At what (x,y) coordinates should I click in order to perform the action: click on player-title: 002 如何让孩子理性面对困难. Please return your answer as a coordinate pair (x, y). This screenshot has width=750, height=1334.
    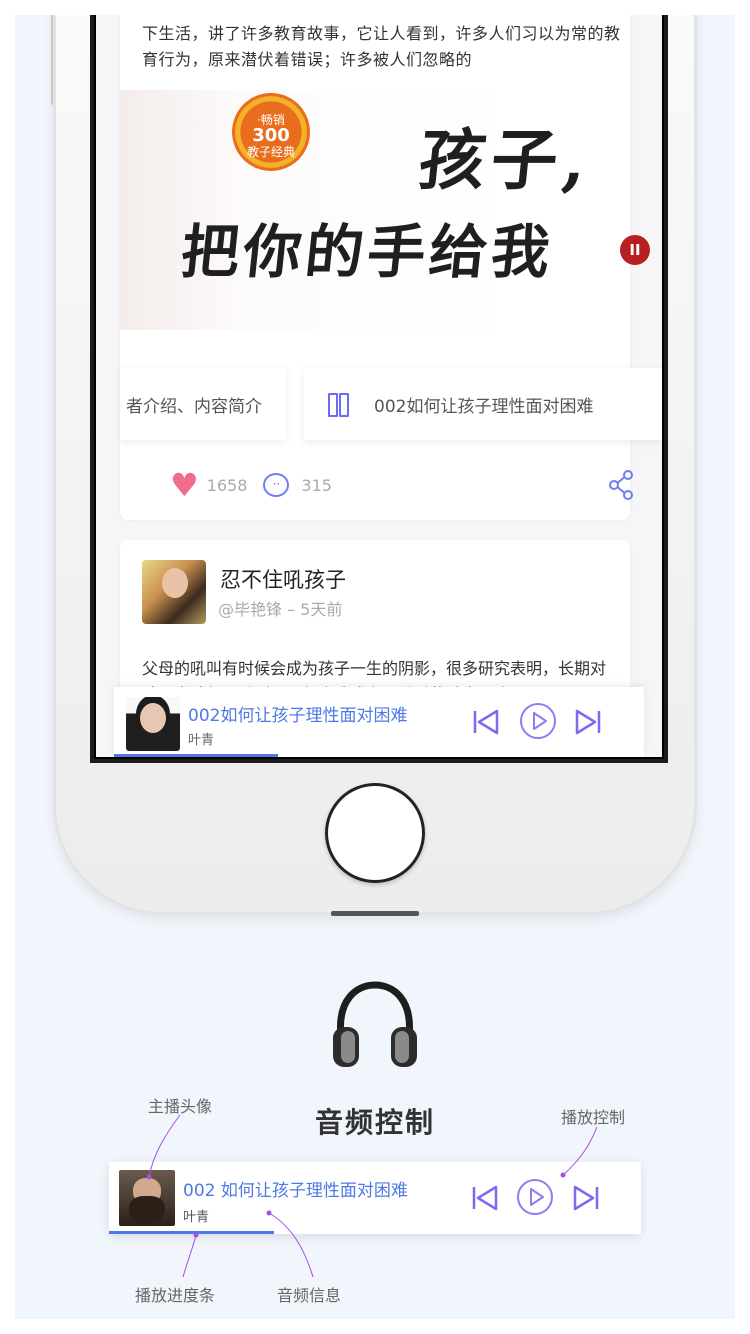
    Looking at the image, I should click on (295, 1191).